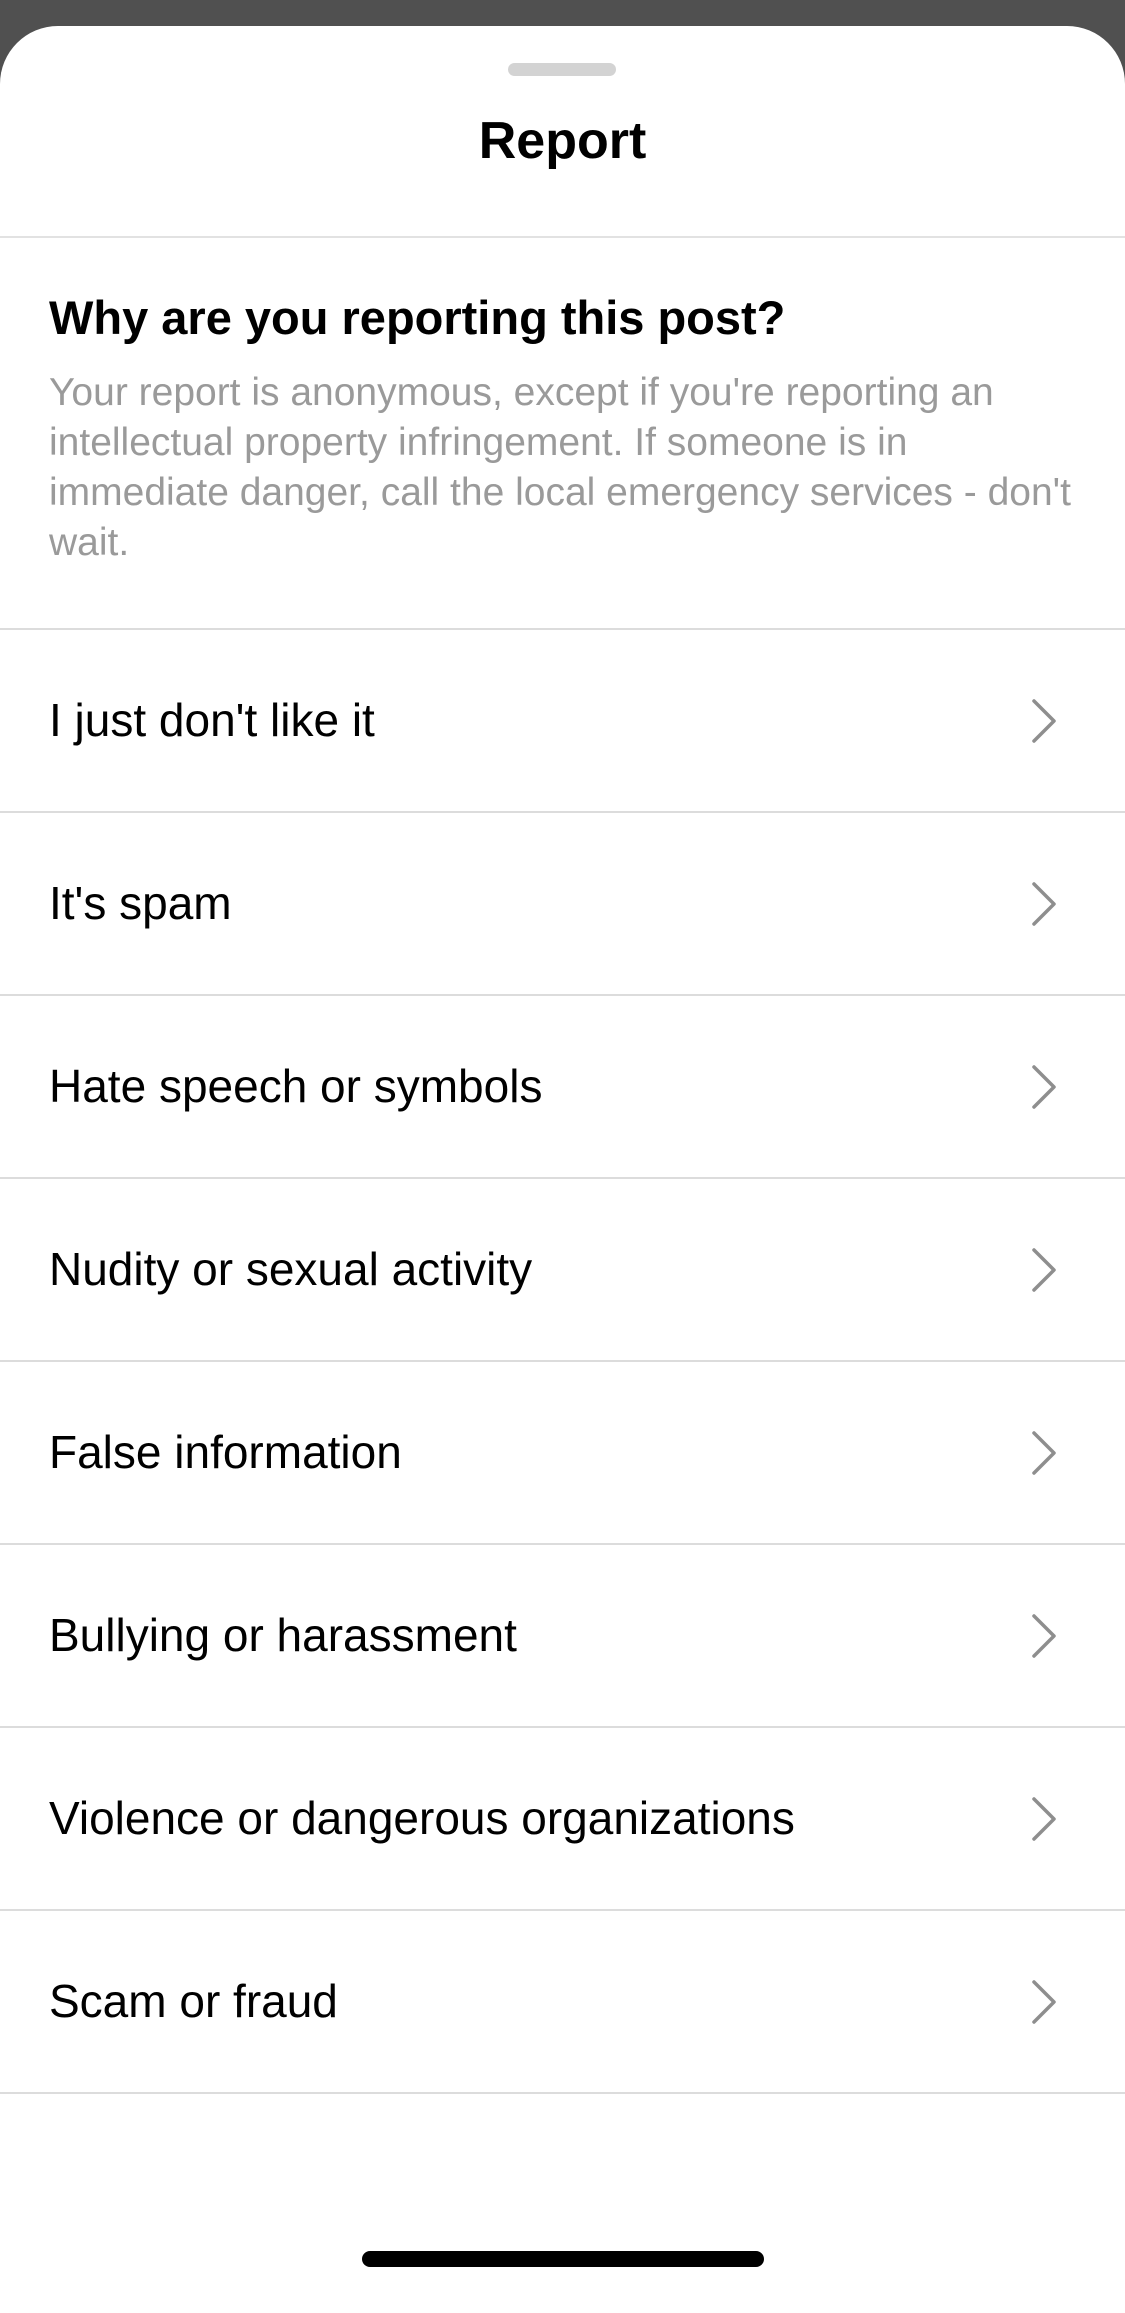 The image size is (1125, 2313). Describe the element at coordinates (562, 1087) in the screenshot. I see `reason-row-hate-speech: Hate speech or symbols` at that location.